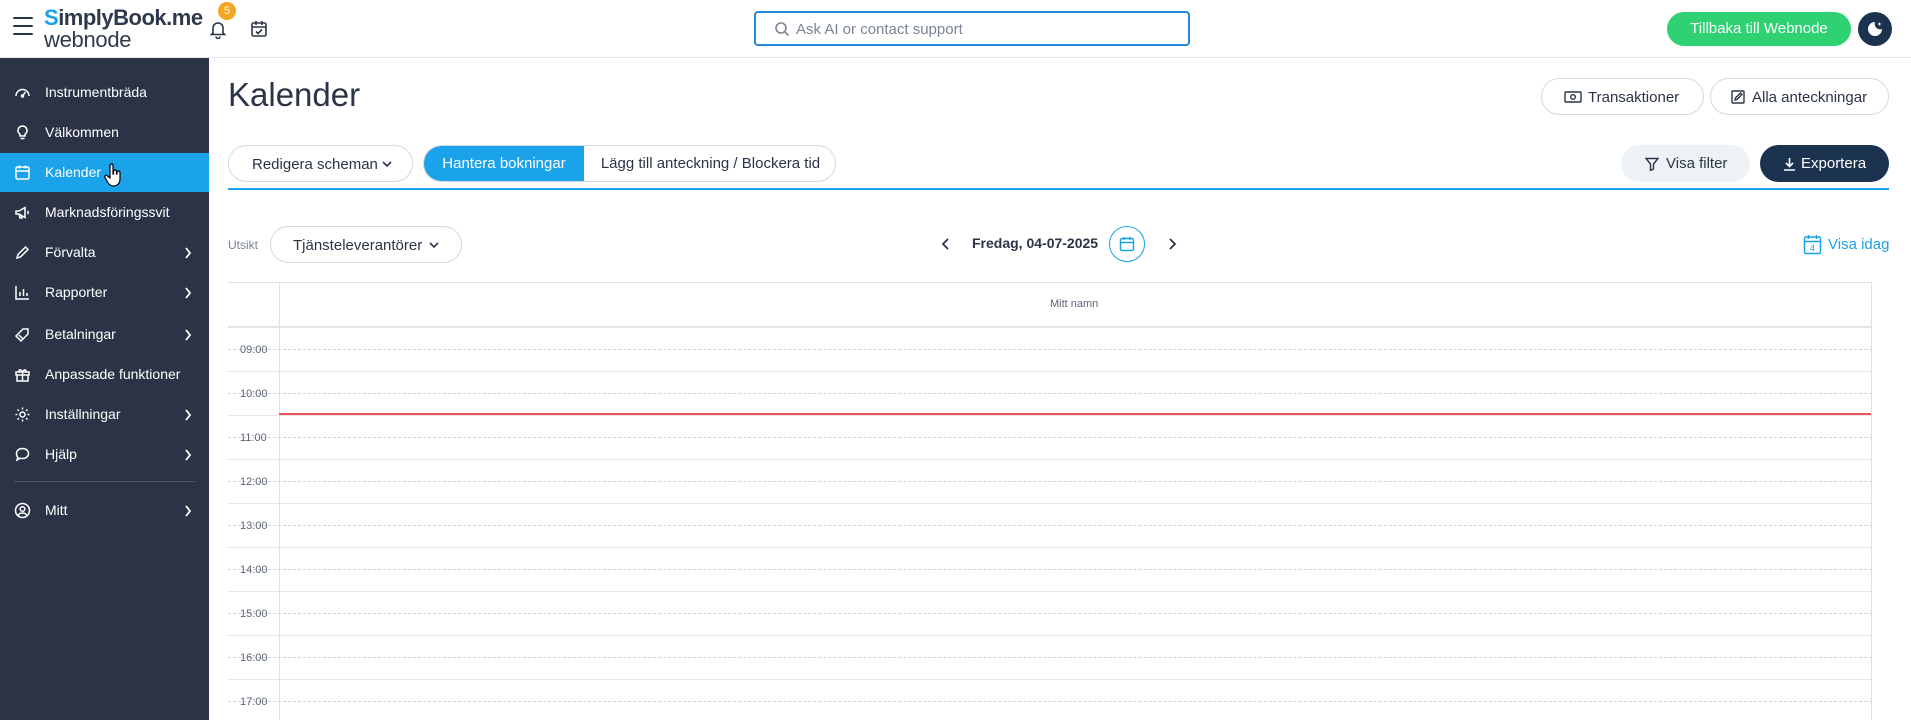  I want to click on search-box, so click(972, 28).